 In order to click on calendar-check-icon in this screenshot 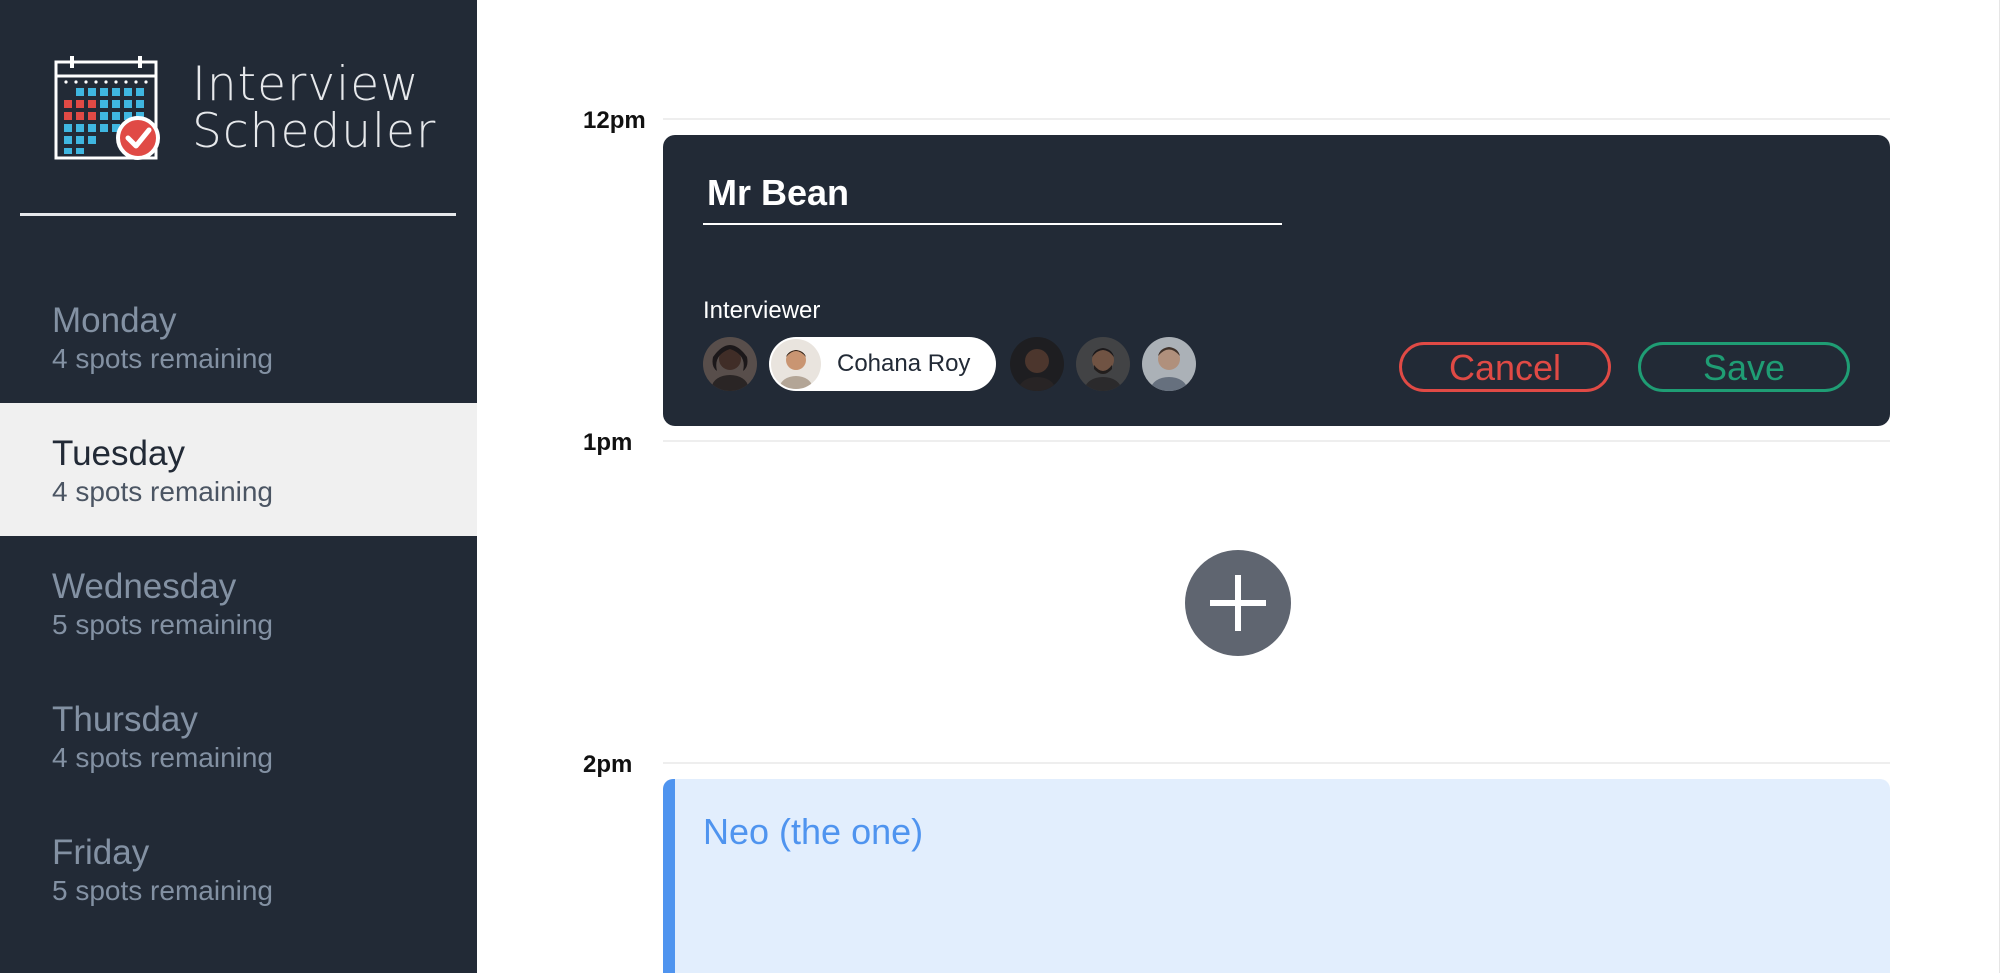, I will do `click(107, 108)`.